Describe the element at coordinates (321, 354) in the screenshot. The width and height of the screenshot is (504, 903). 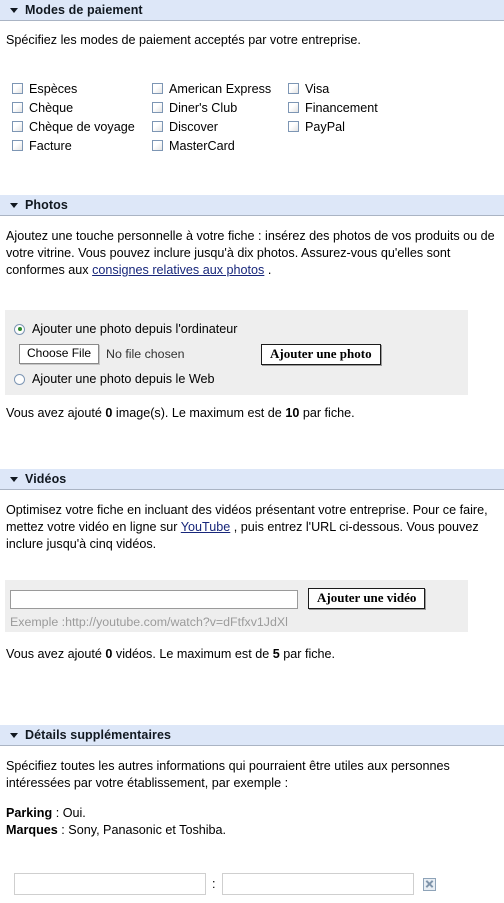
I see `add-photo-button: Ajouter une photo` at that location.